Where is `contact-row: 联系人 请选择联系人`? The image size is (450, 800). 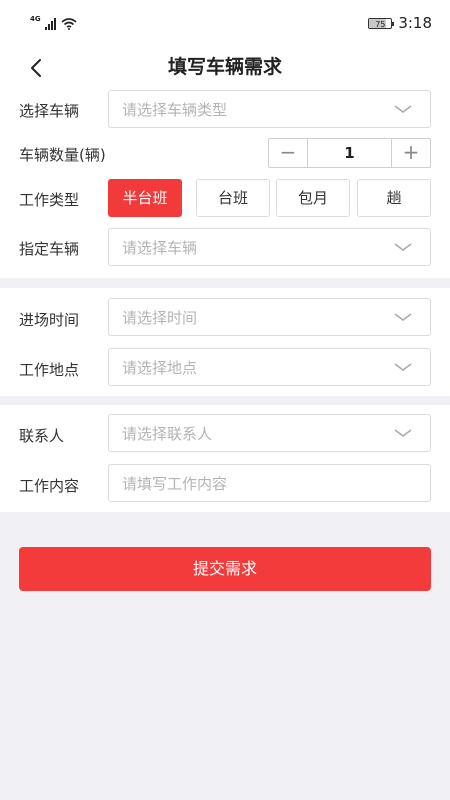 contact-row: 联系人 请选择联系人 is located at coordinates (225, 430).